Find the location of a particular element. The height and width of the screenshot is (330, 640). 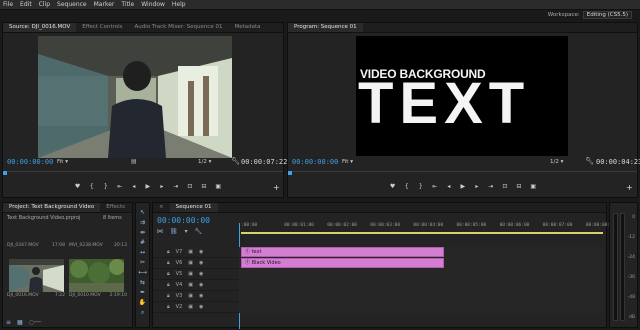

menu-window: Window is located at coordinates (153, 4).